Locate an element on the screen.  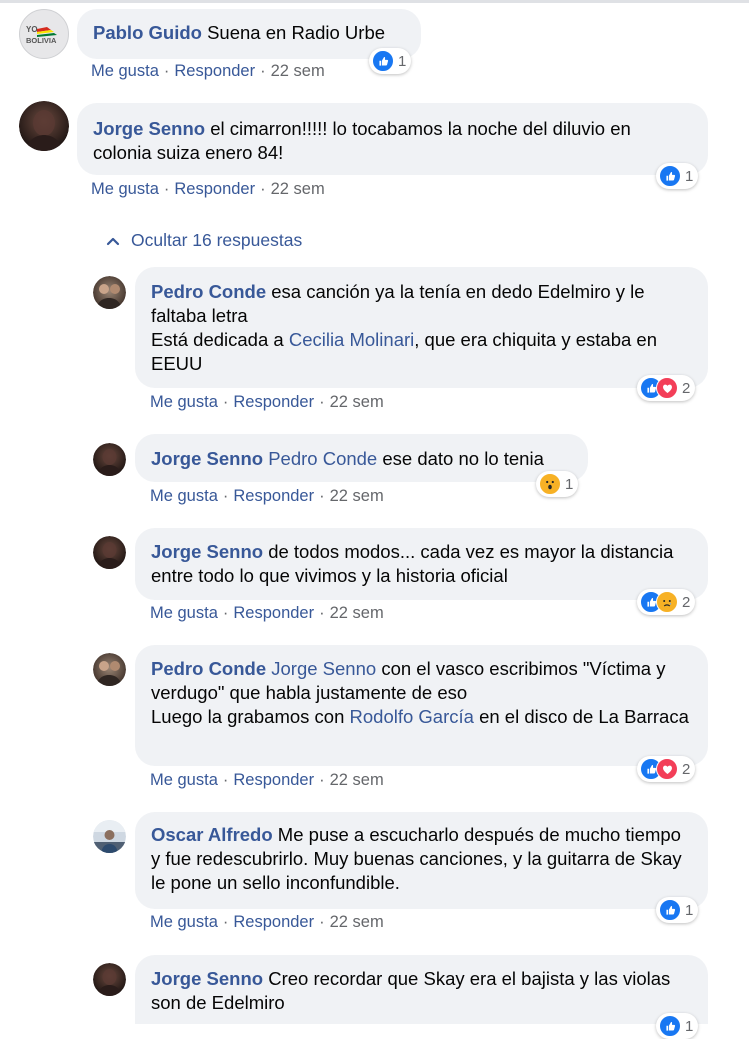
mention-link: Pedro Conde is located at coordinates (322, 458).